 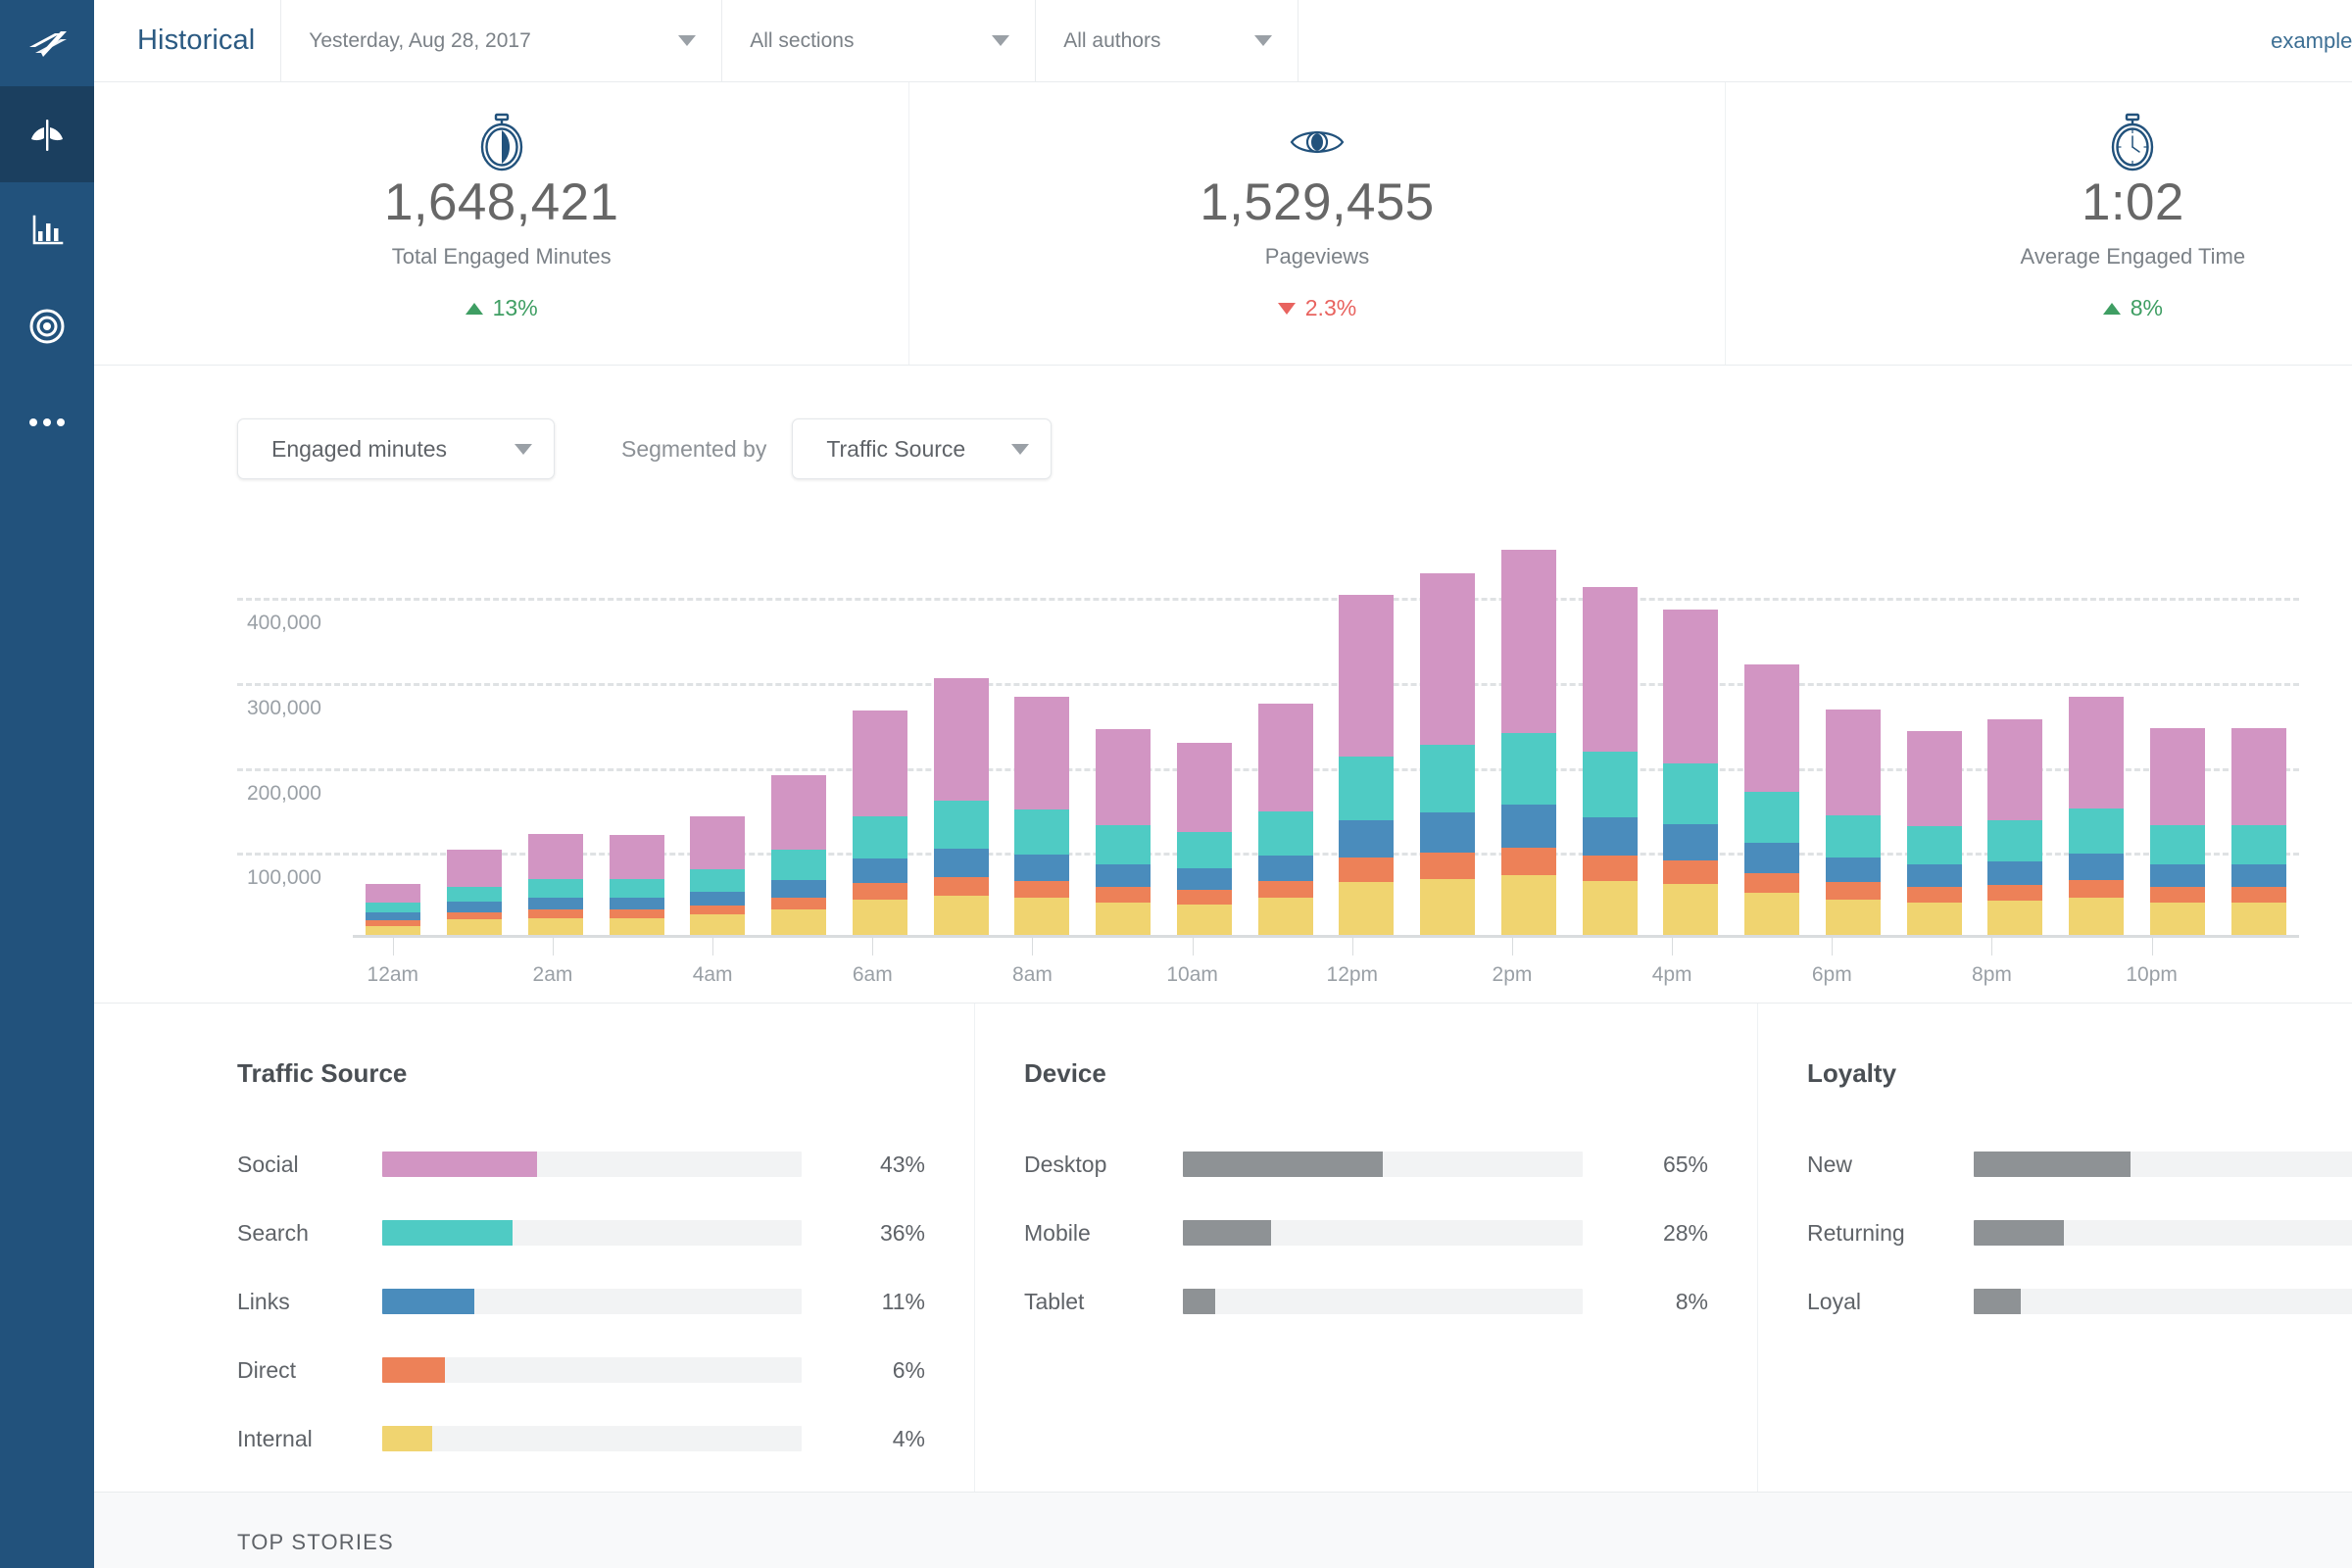 I want to click on sidebar-item-dashboard, so click(x=47, y=134).